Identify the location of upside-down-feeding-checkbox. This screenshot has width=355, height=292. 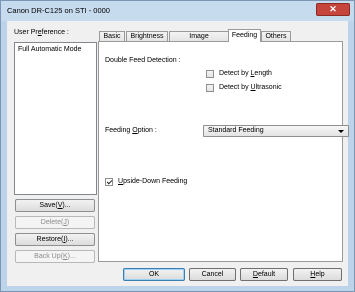
(109, 182).